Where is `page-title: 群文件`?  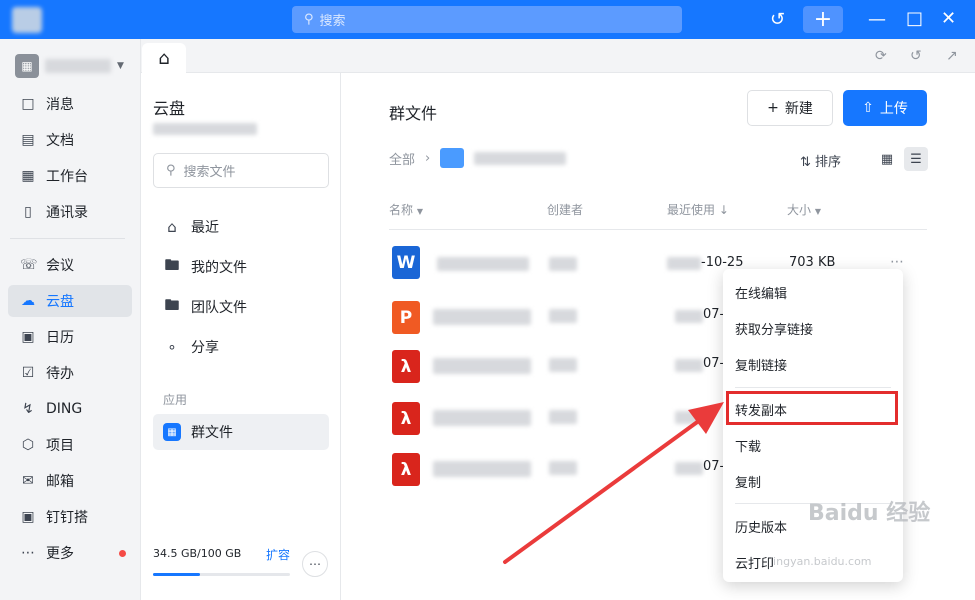
page-title: 群文件 is located at coordinates (413, 113).